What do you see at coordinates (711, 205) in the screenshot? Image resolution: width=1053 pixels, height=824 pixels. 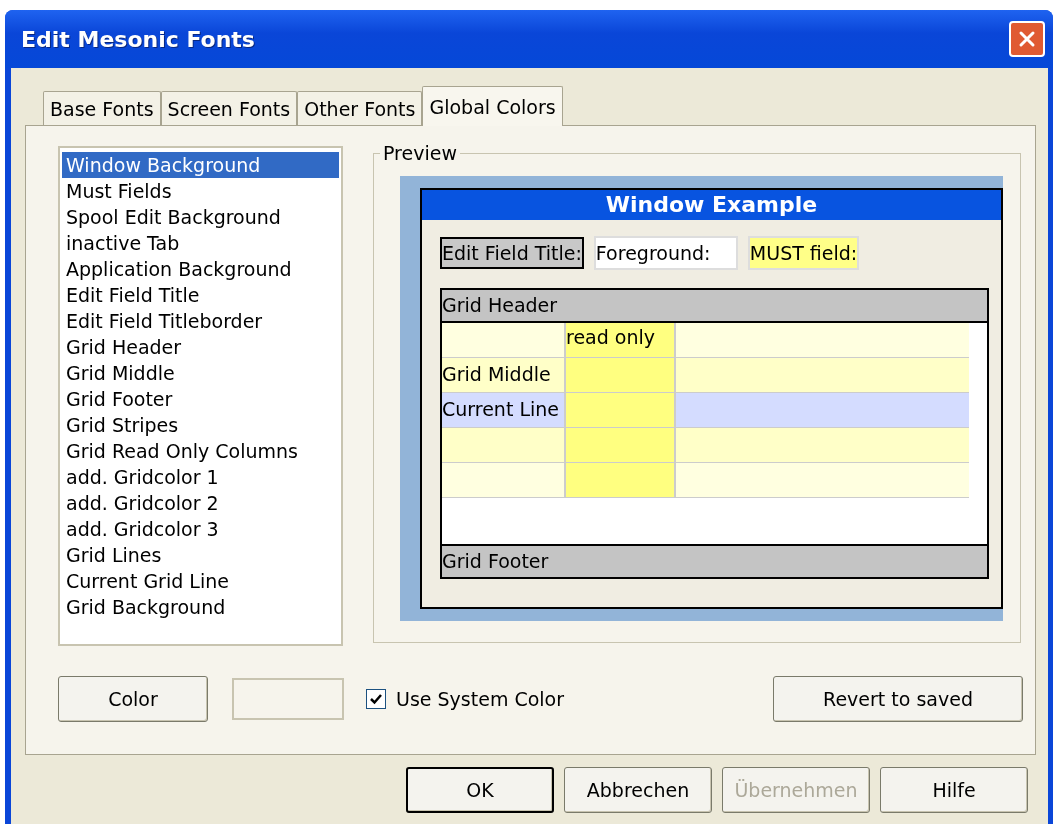 I see `example-title: Window Example` at bounding box center [711, 205].